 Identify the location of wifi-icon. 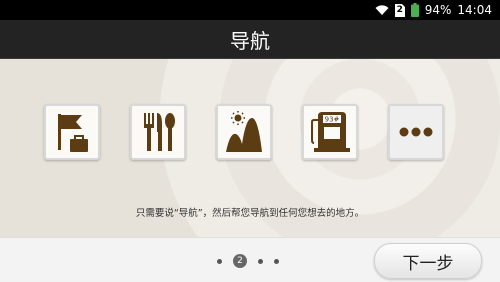
(382, 10).